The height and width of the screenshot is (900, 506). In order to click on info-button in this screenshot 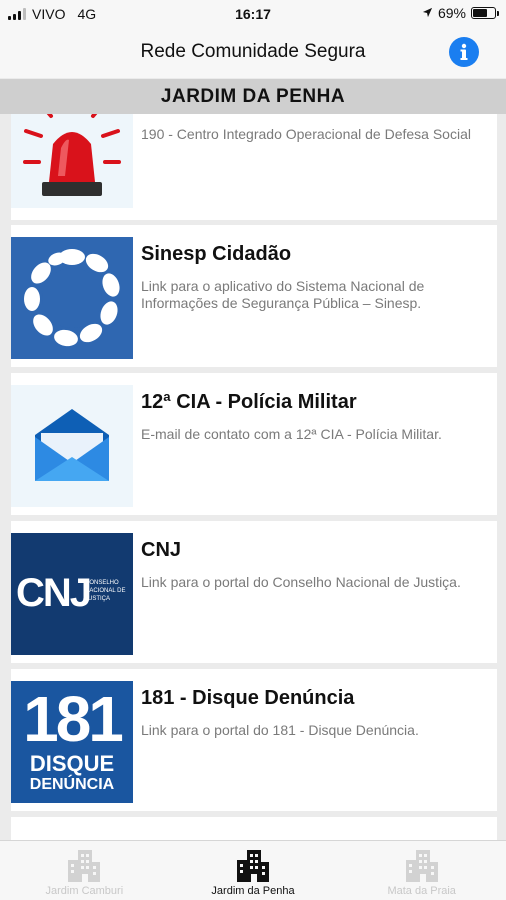, I will do `click(464, 52)`.